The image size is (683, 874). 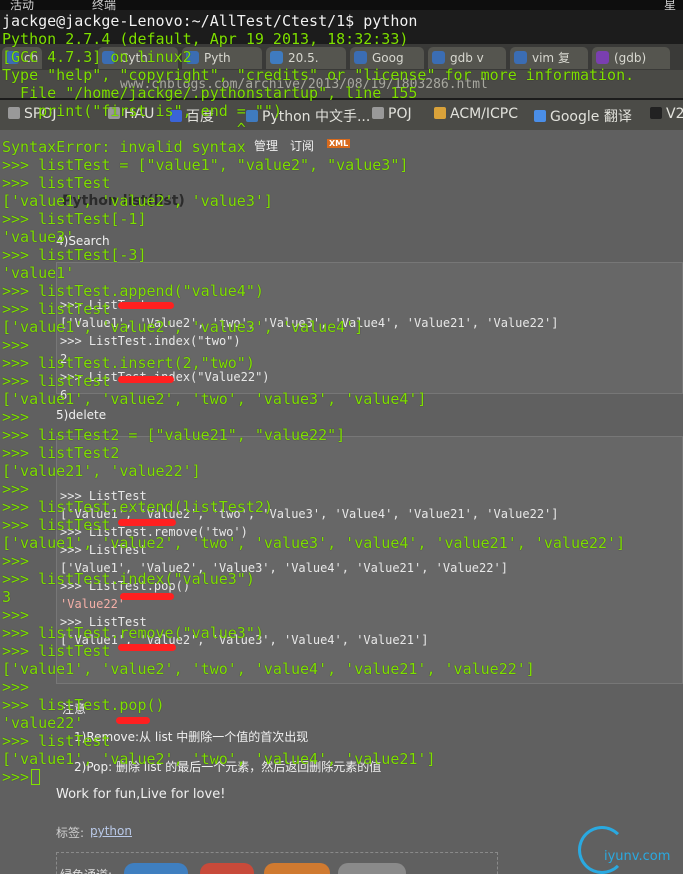 What do you see at coordinates (137, 507) in the screenshot?
I see `terminal-line: >>> listTest.extend(listTest2)` at bounding box center [137, 507].